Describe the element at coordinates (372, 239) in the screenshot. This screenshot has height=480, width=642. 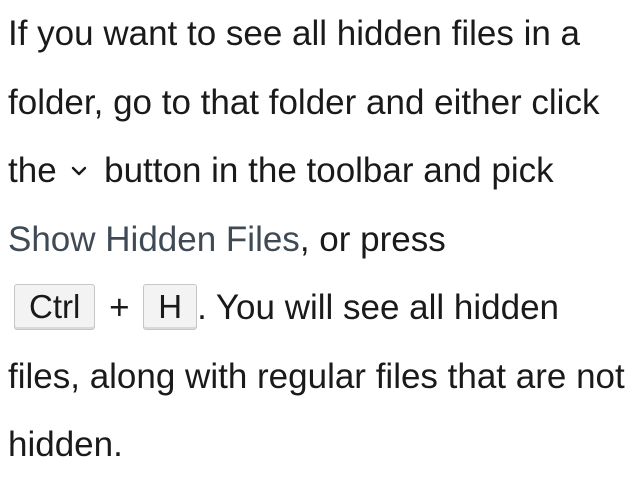
I see `text-segment-or-press: , or press` at that location.